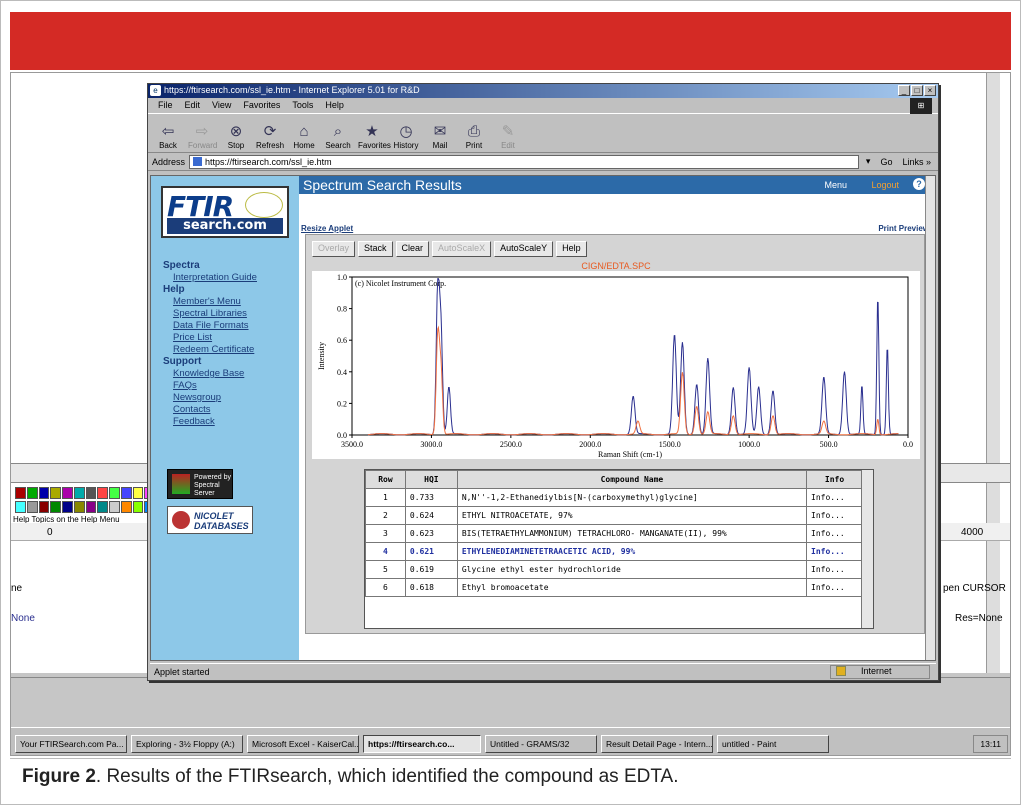  I want to click on column-header: Info, so click(834, 479).